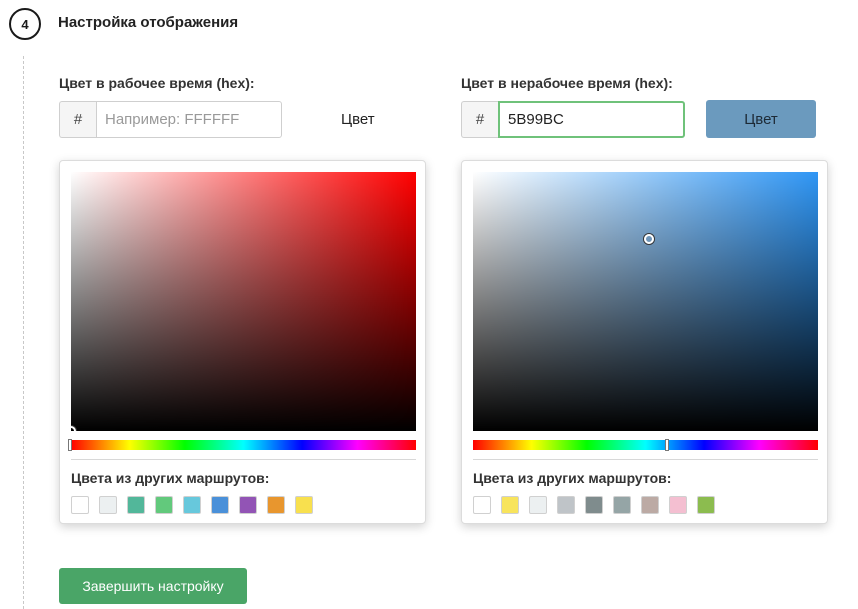 Image resolution: width=858 pixels, height=609 pixels. What do you see at coordinates (648, 239) in the screenshot?
I see `sv-cursor` at bounding box center [648, 239].